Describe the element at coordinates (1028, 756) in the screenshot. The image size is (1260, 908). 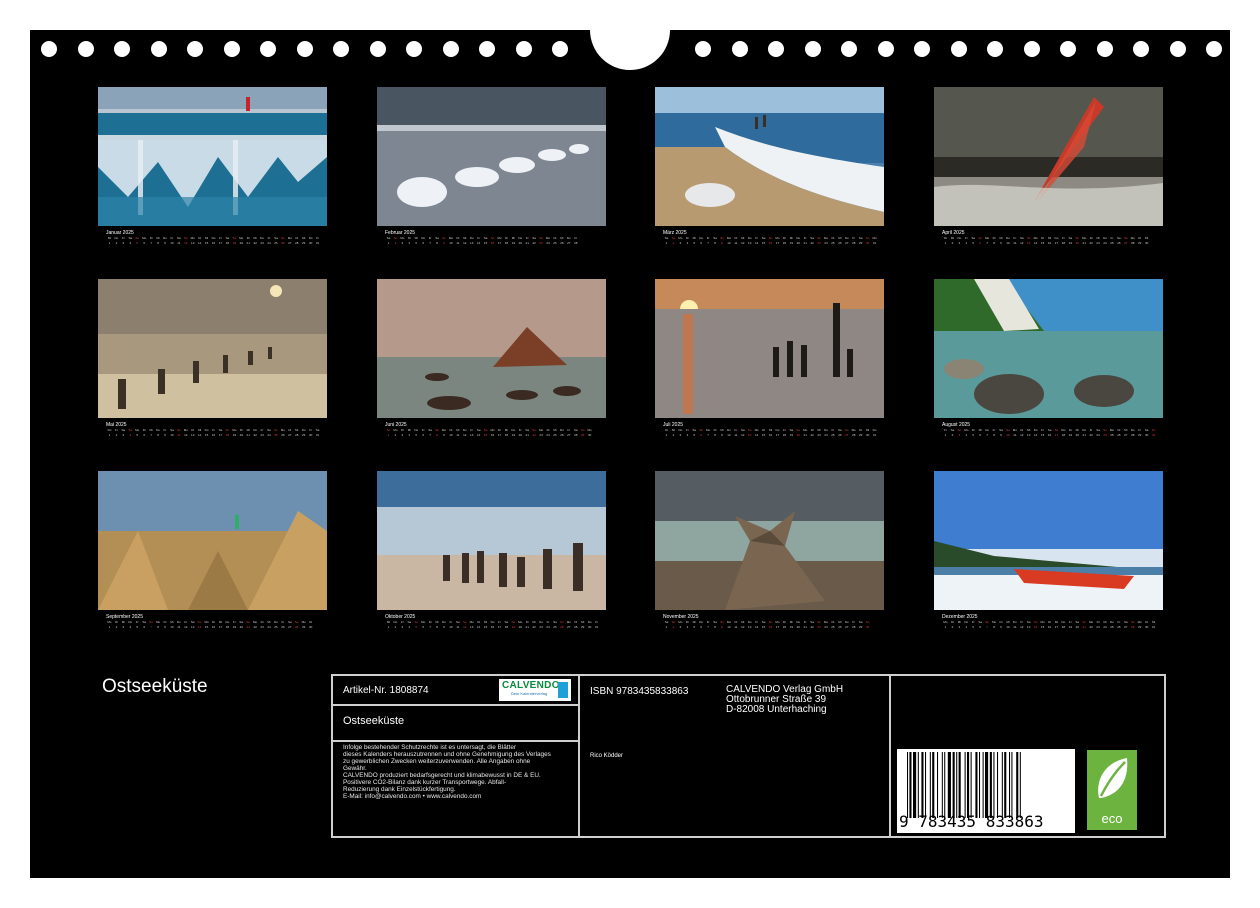
I see `barcode-section: 9 783435 833863 eco` at that location.